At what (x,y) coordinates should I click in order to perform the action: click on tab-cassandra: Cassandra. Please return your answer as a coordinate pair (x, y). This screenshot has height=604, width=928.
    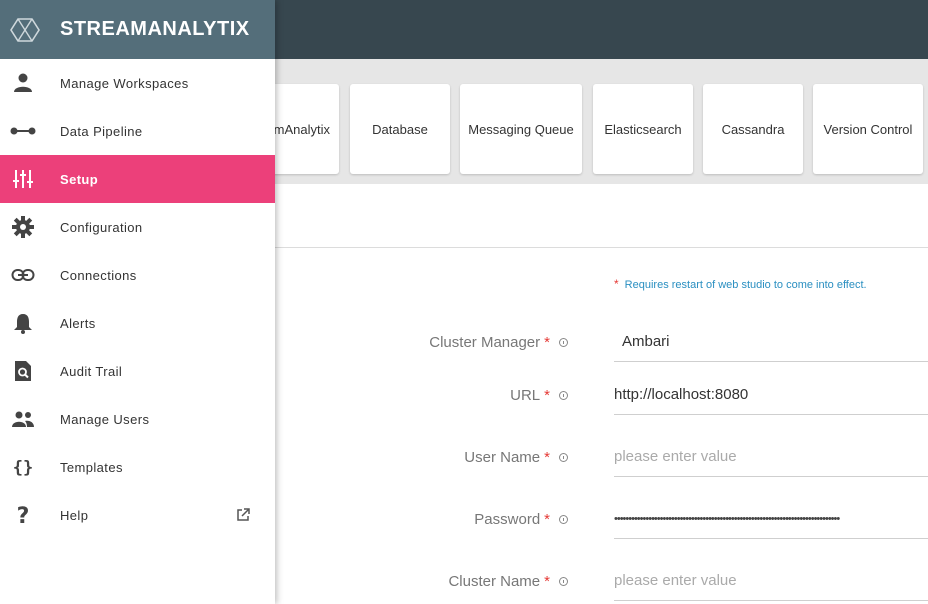
    Looking at the image, I should click on (753, 129).